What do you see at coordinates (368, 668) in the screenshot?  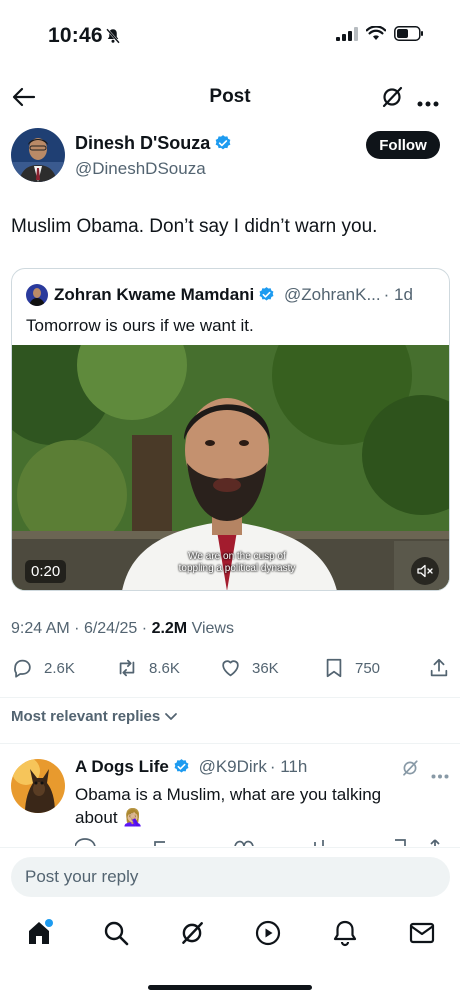 I see `bookmark-count: 750` at bounding box center [368, 668].